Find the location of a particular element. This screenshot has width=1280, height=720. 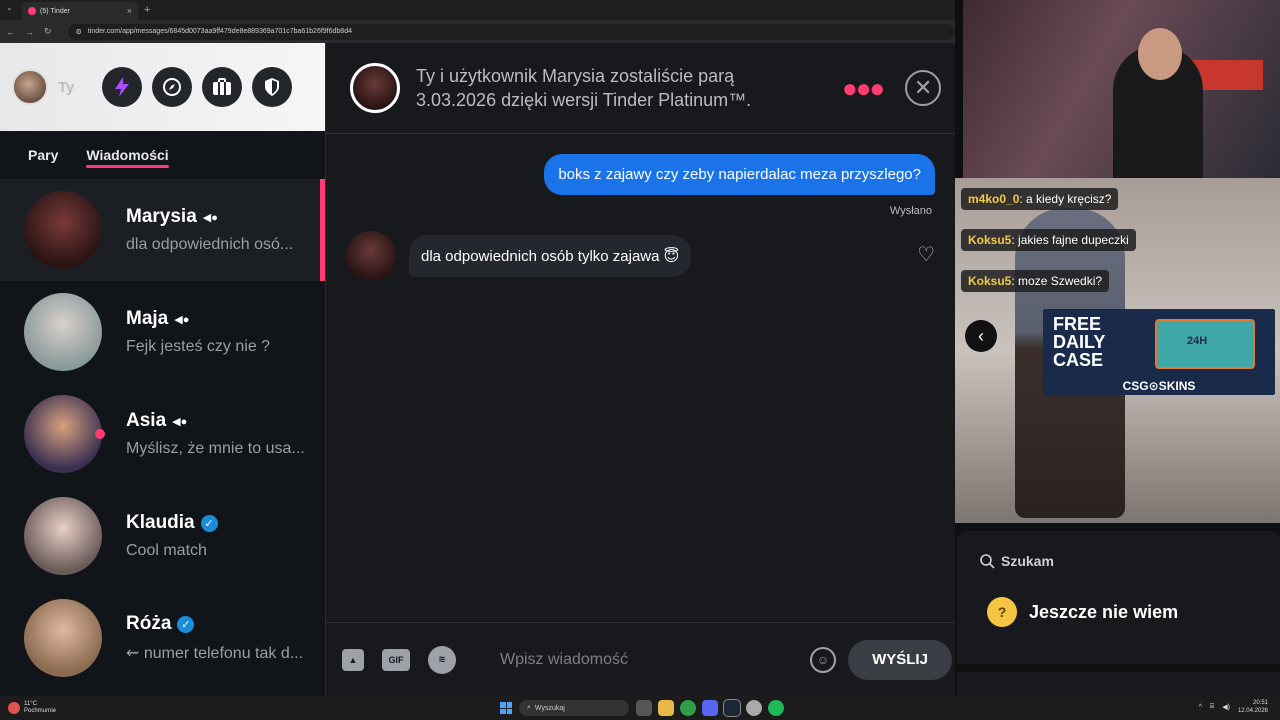

my-profile-label: Ty is located at coordinates (66, 87).